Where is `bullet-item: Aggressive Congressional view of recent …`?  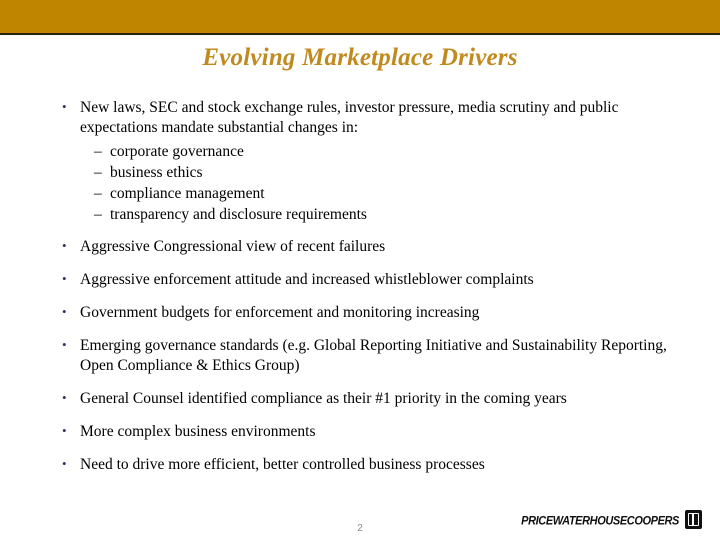
bullet-item: Aggressive Congressional view of recent … is located at coordinates (363, 246).